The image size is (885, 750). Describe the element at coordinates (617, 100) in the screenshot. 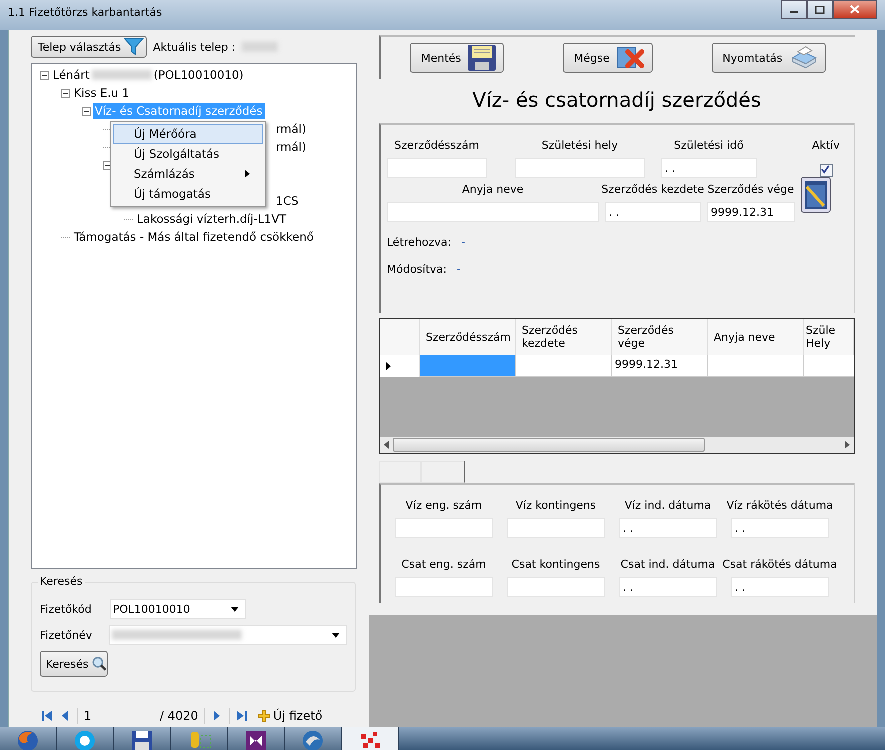

I see `form-heading: Víz- és csatornadíj szerződés` at that location.